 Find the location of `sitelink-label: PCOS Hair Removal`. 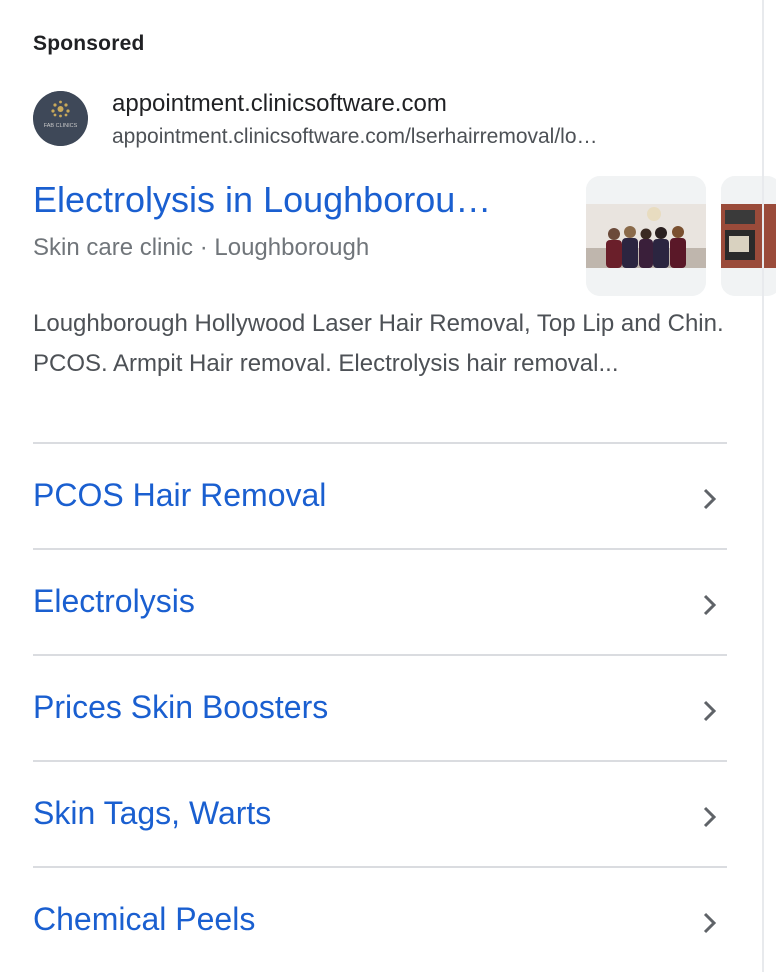

sitelink-label: PCOS Hair Removal is located at coordinates (180, 495).